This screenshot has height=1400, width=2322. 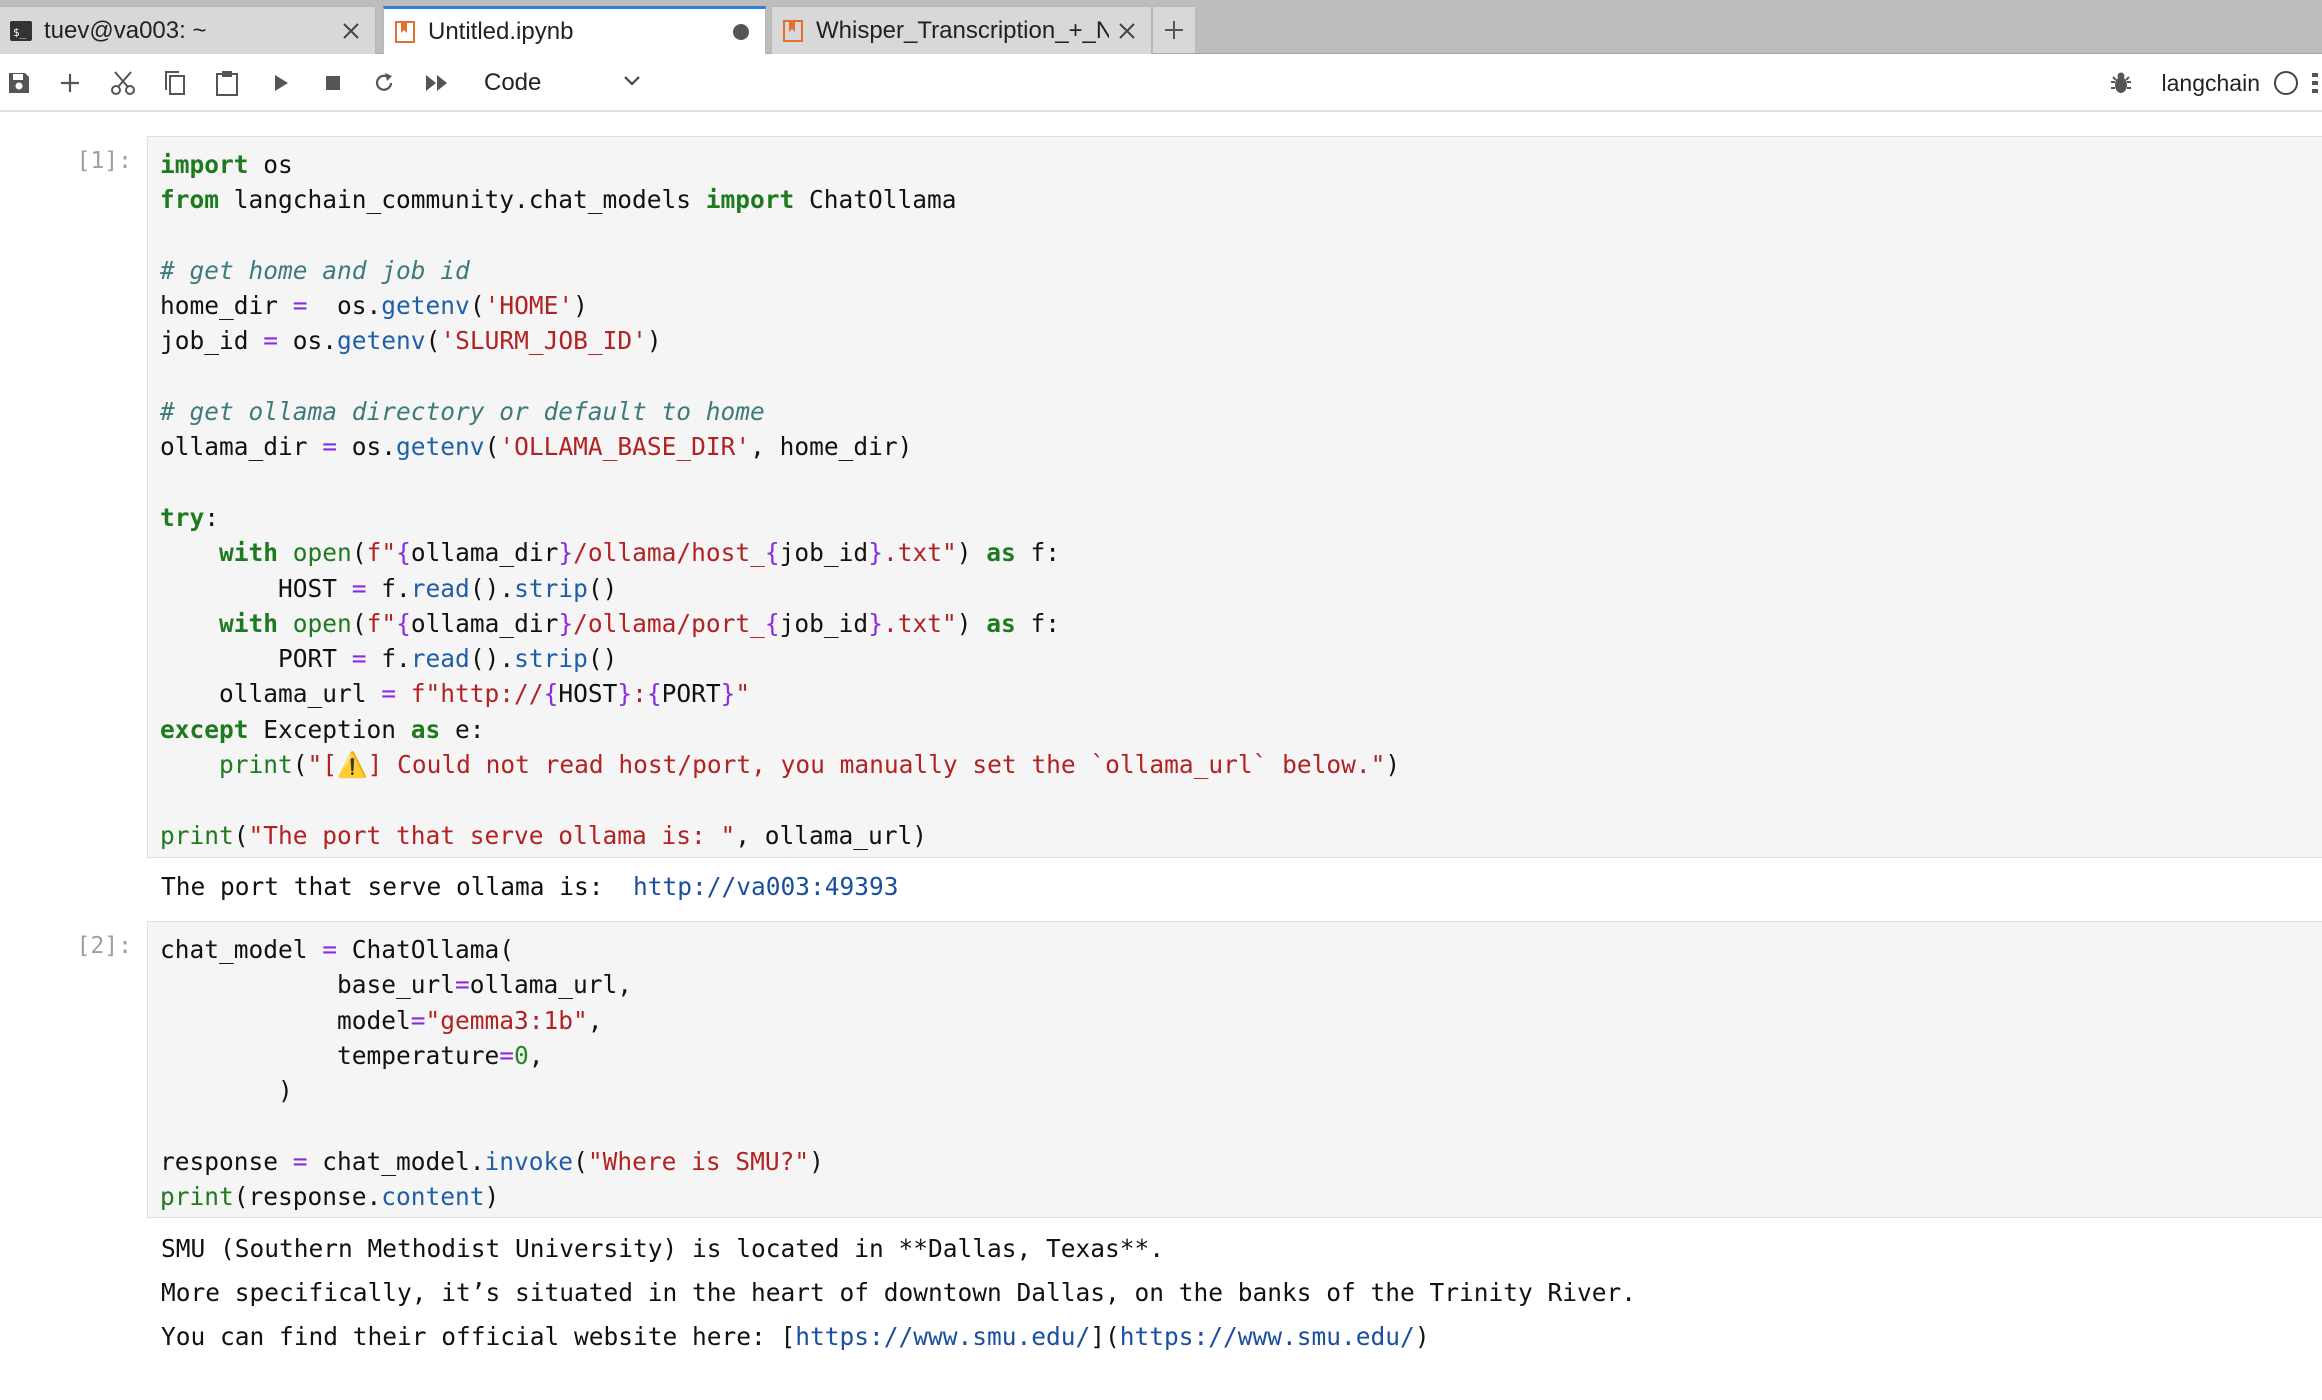 I want to click on code-line: except Exception as e:, so click(x=322, y=729).